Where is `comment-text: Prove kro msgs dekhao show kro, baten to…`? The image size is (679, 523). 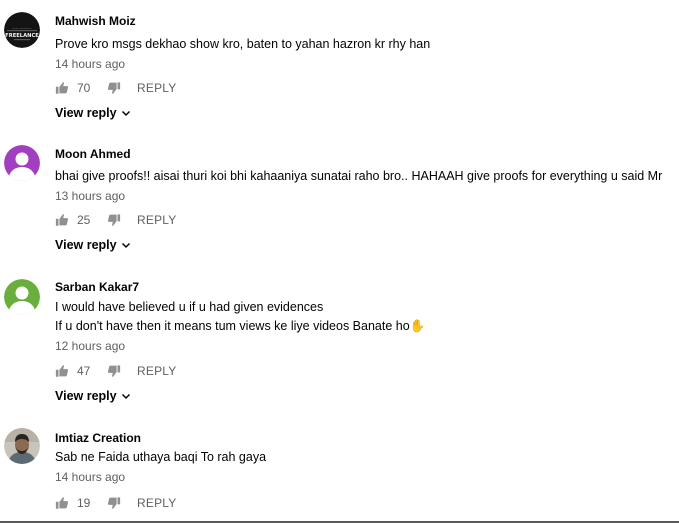
comment-text: Prove kro msgs dekhao show kro, baten to… is located at coordinates (243, 44).